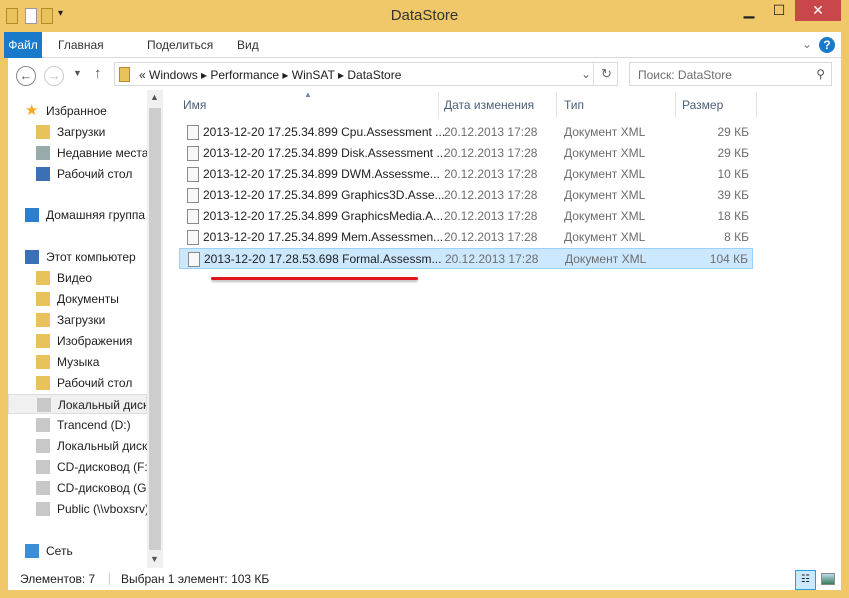  What do you see at coordinates (43, 320) in the screenshot?
I see `downloads-folder-icon` at bounding box center [43, 320].